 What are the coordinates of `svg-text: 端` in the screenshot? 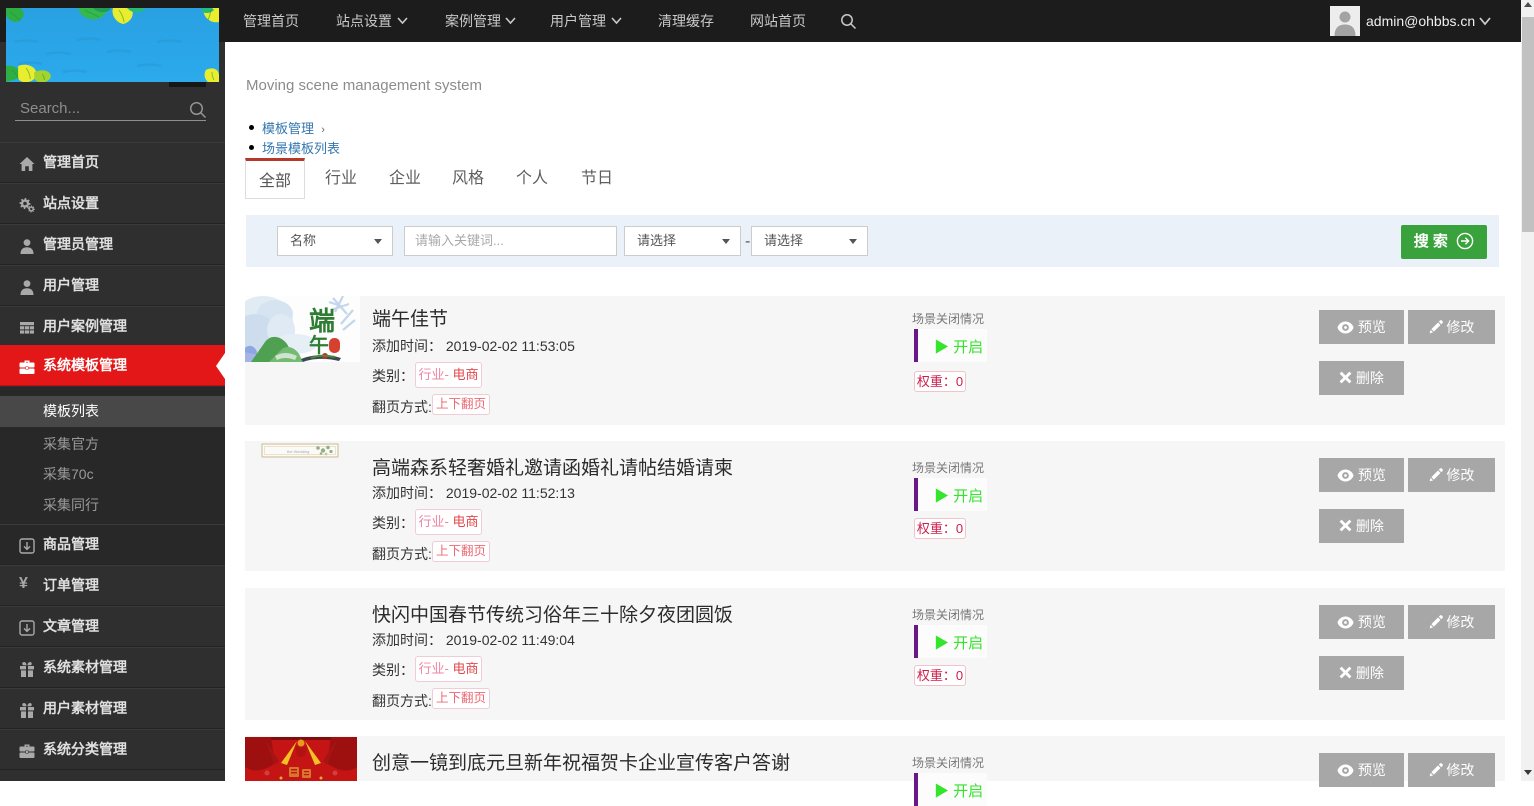 It's located at (322, 321).